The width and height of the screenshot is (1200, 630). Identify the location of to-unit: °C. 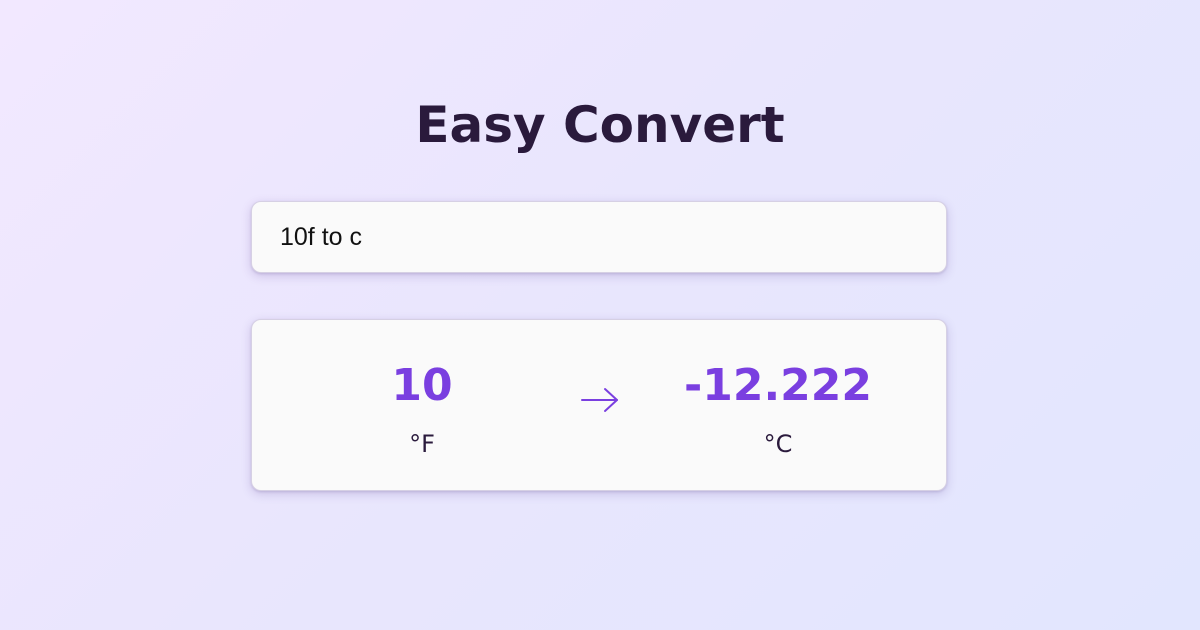
(778, 444).